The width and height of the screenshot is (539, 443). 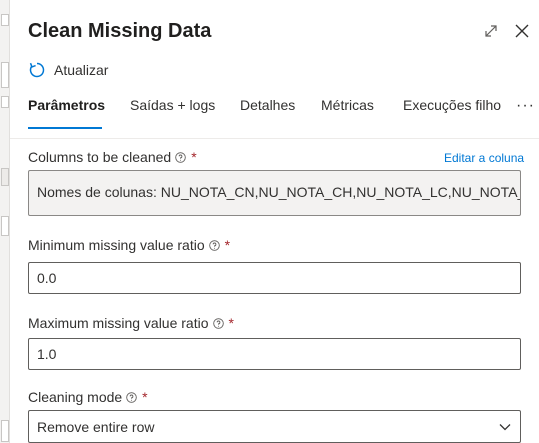 I want to click on background-page-strip, so click(x=5, y=221).